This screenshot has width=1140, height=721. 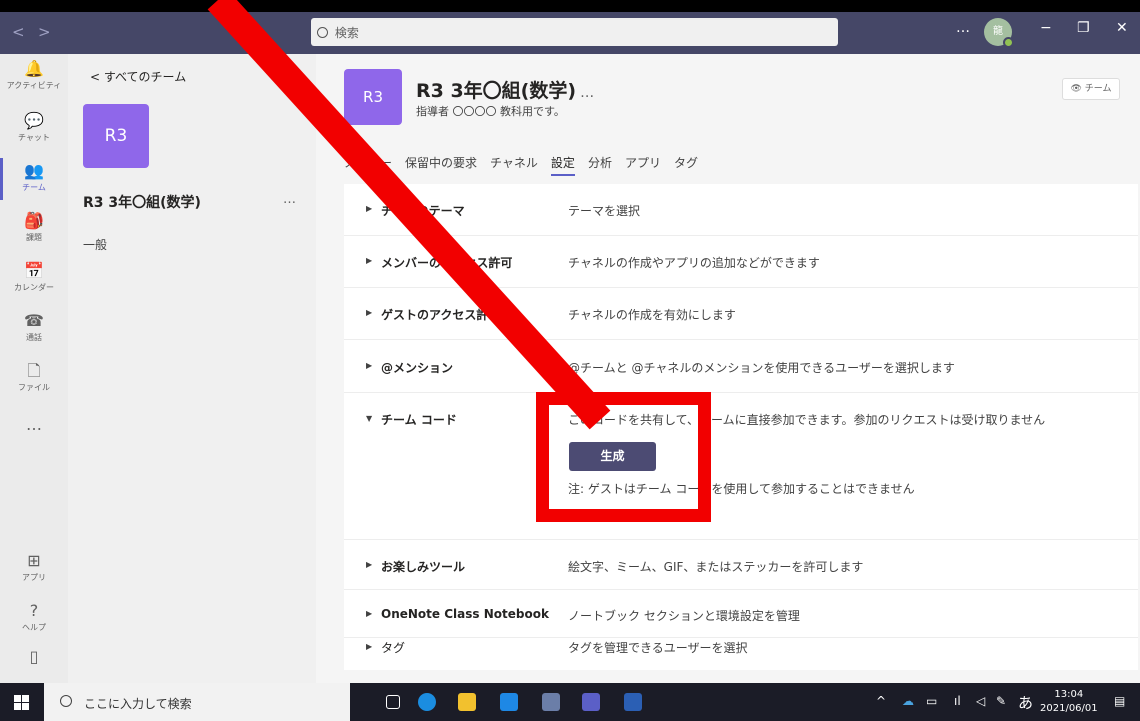 I want to click on file-explorer-icon, so click(x=467, y=702).